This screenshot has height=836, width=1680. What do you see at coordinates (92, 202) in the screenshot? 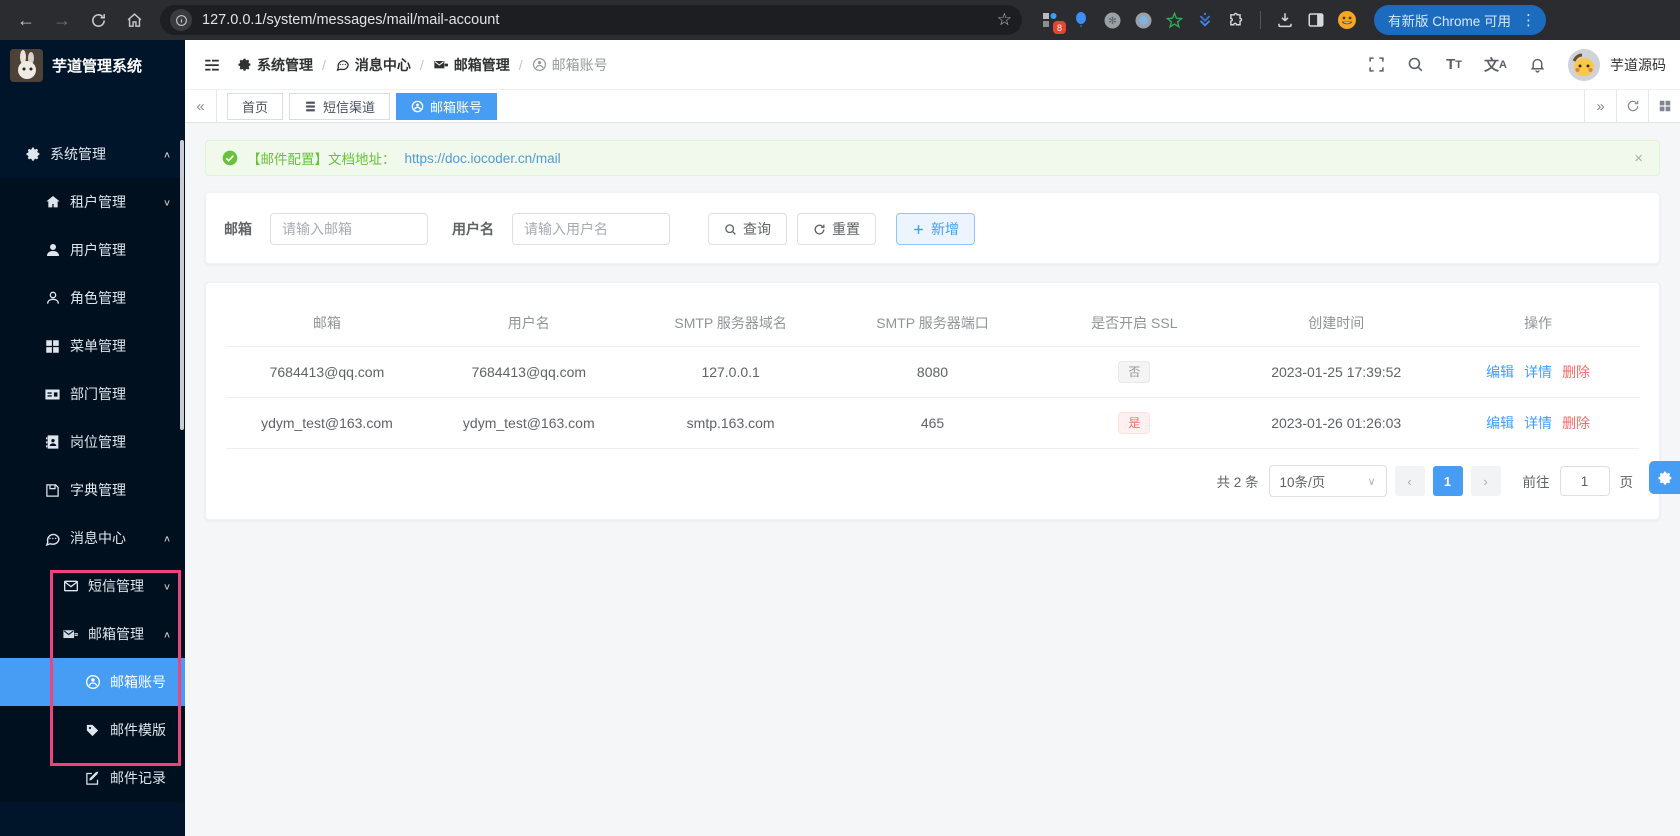
I see `sidebar-item-tenant: 租户管理 ∨` at bounding box center [92, 202].